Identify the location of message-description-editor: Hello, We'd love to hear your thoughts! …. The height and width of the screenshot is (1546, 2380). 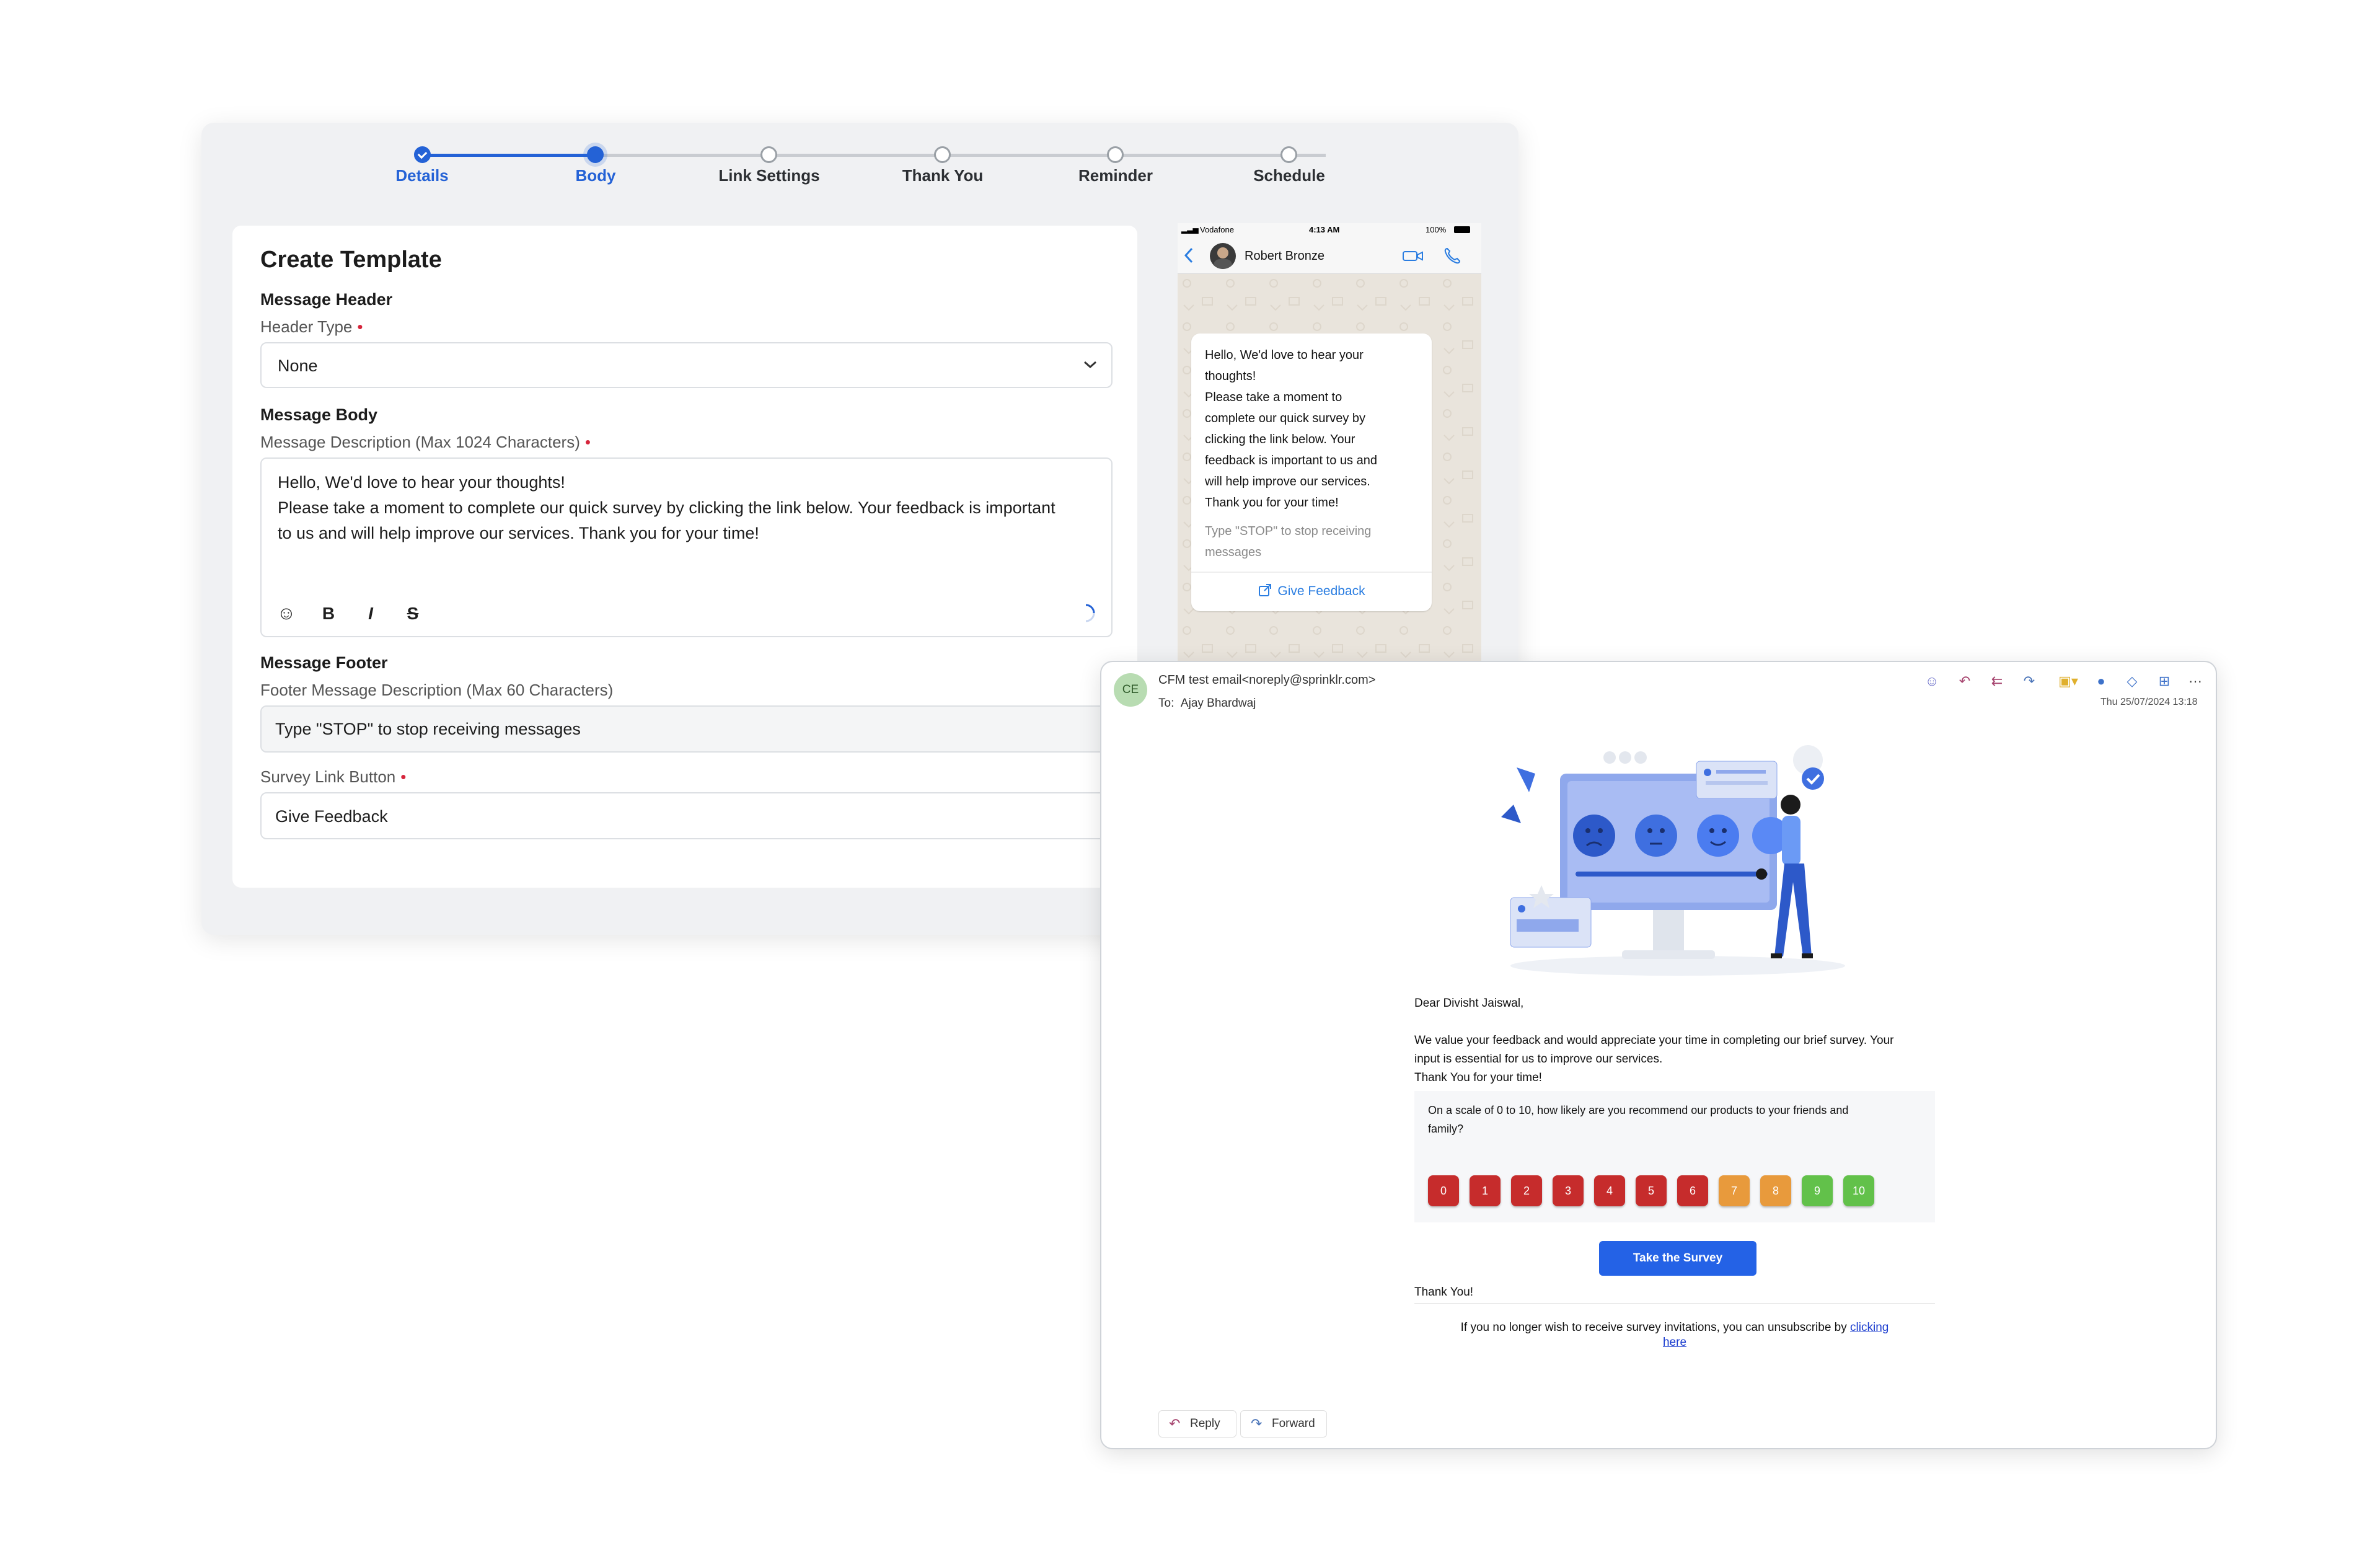
(686, 547).